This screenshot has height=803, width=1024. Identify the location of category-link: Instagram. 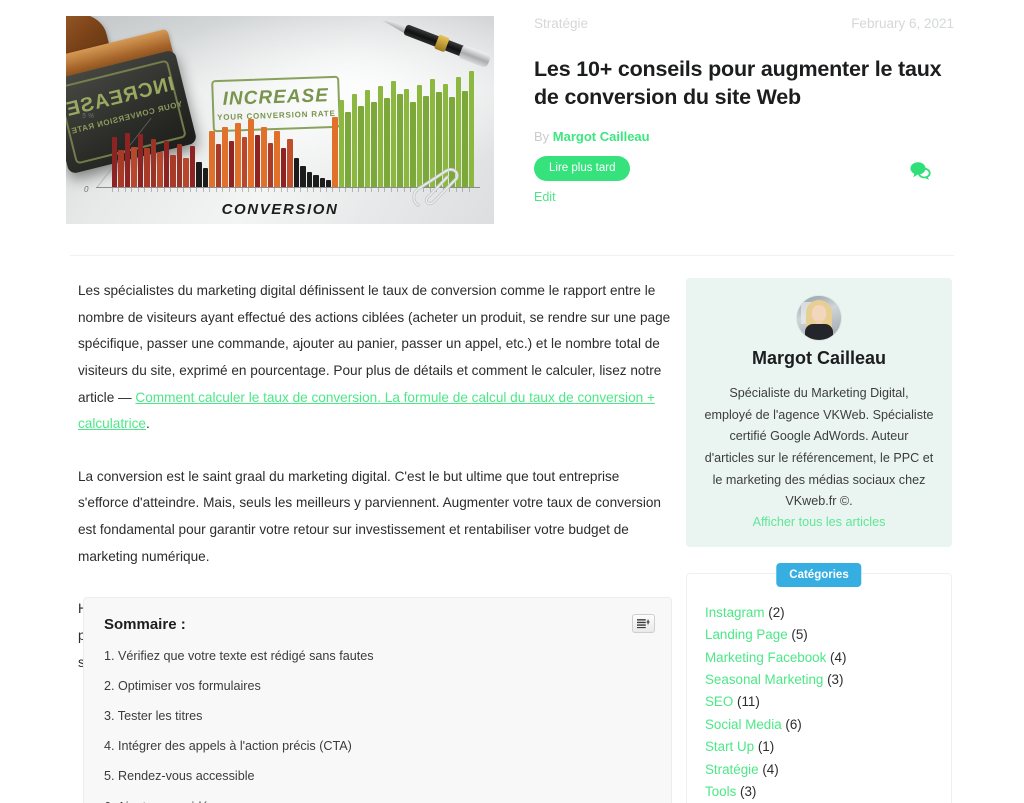
(735, 612).